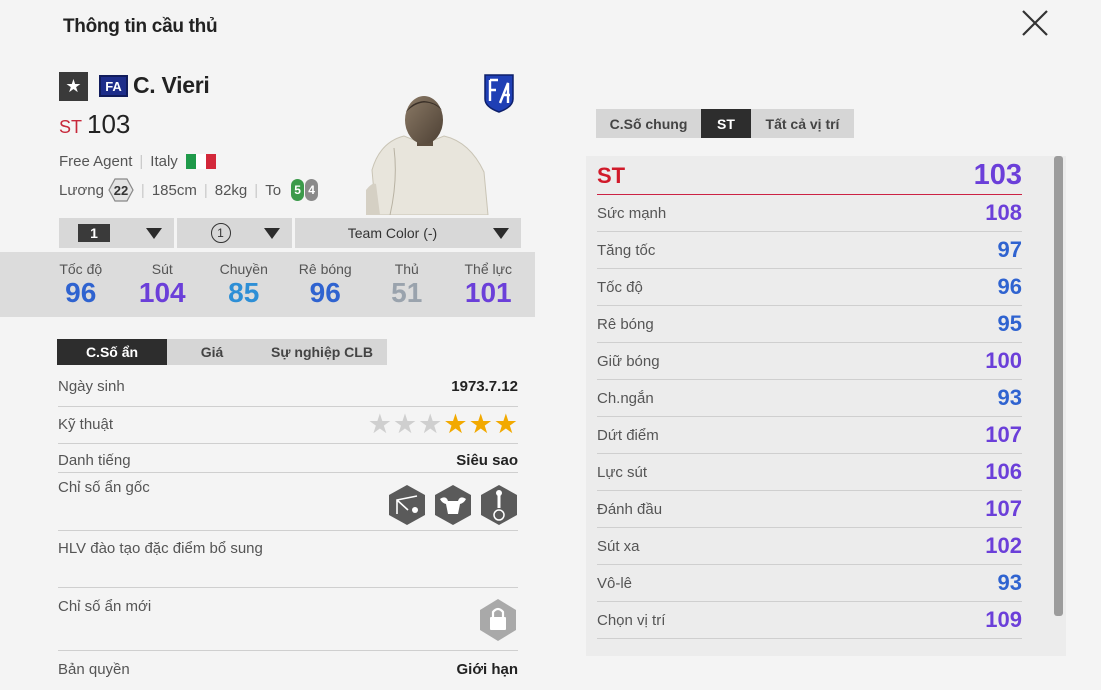 This screenshot has width=1101, height=690. Describe the element at coordinates (809, 324) in the screenshot. I see `stat-row: Rê bóng 95` at that location.